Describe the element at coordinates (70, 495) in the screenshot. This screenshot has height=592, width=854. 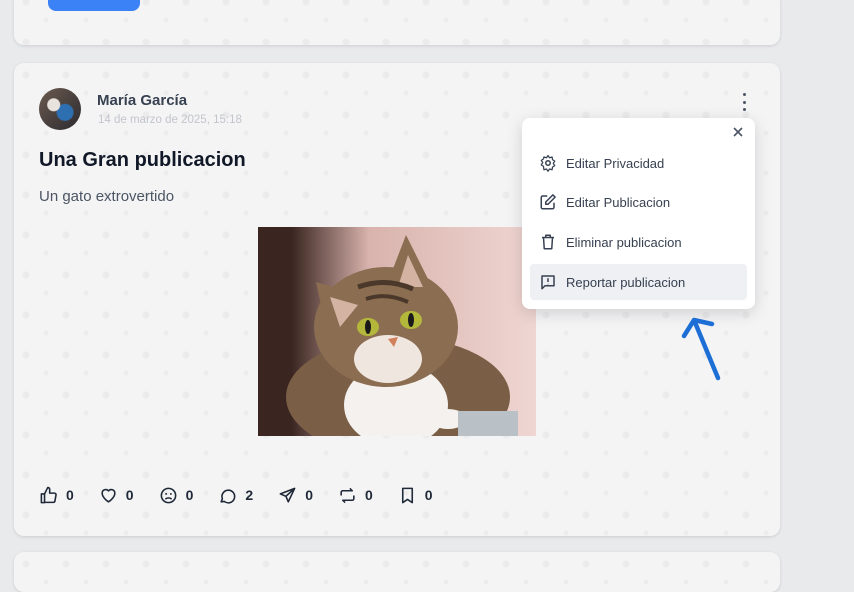
I see `like-count: 0` at that location.